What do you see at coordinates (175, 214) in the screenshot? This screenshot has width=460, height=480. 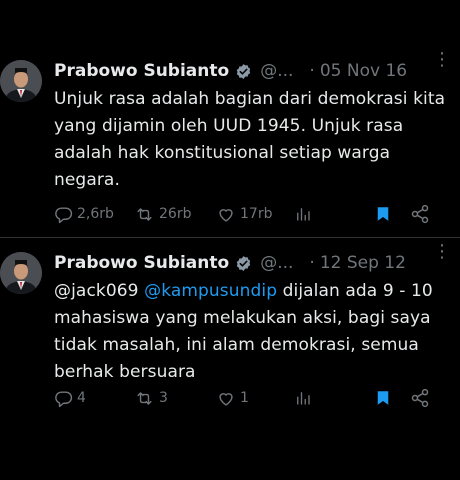 I see `retweet-count: 26rb` at bounding box center [175, 214].